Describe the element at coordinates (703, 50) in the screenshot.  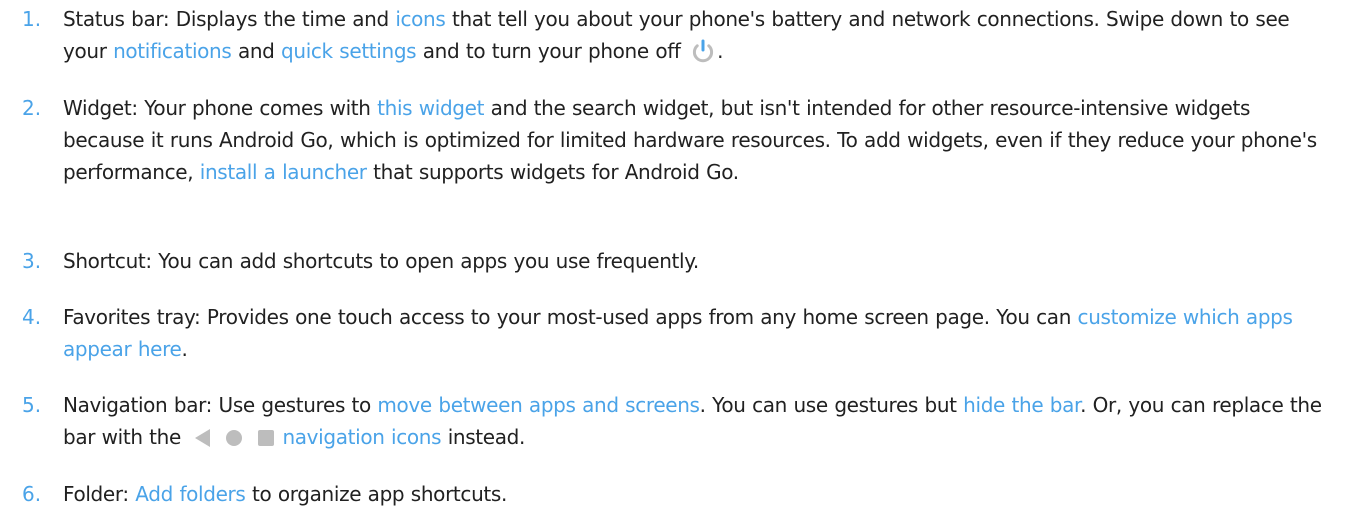
I see `power-icon` at that location.